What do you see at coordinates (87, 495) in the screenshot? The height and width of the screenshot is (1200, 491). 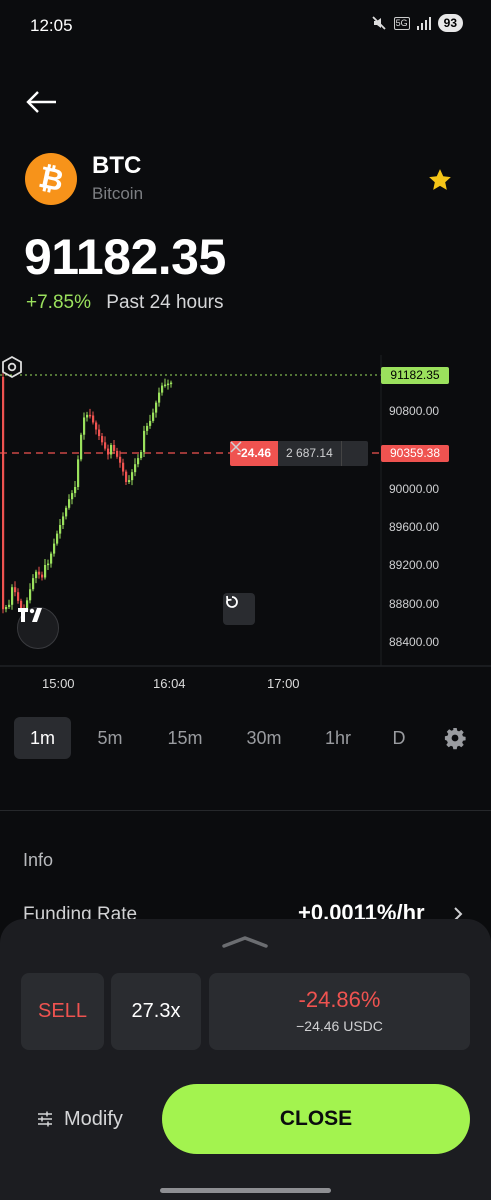 I see `candles` at bounding box center [87, 495].